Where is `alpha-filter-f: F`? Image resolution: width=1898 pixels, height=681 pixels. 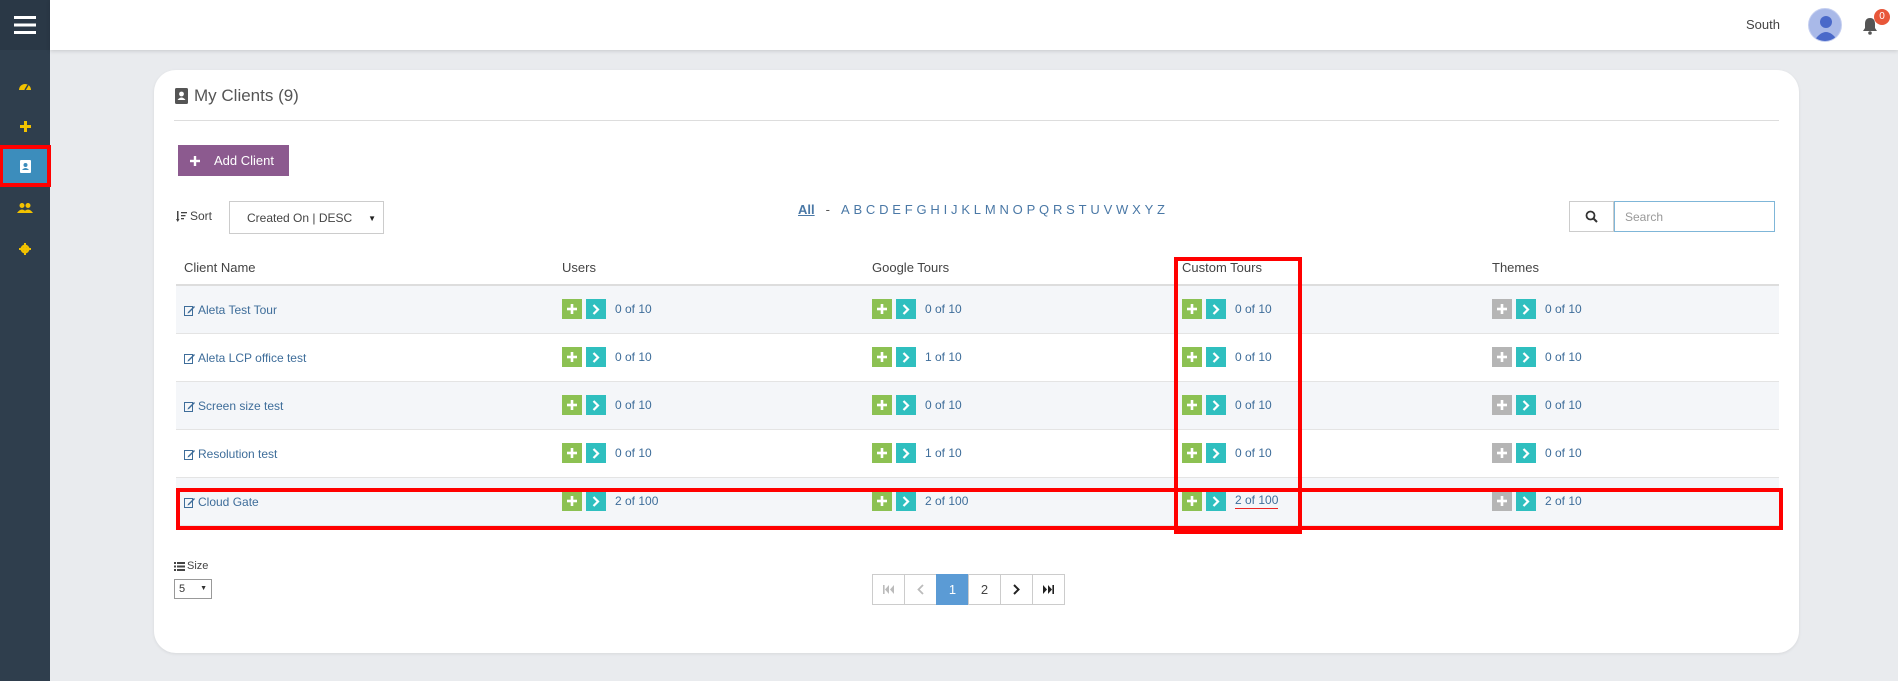
alpha-filter-f: F is located at coordinates (909, 209).